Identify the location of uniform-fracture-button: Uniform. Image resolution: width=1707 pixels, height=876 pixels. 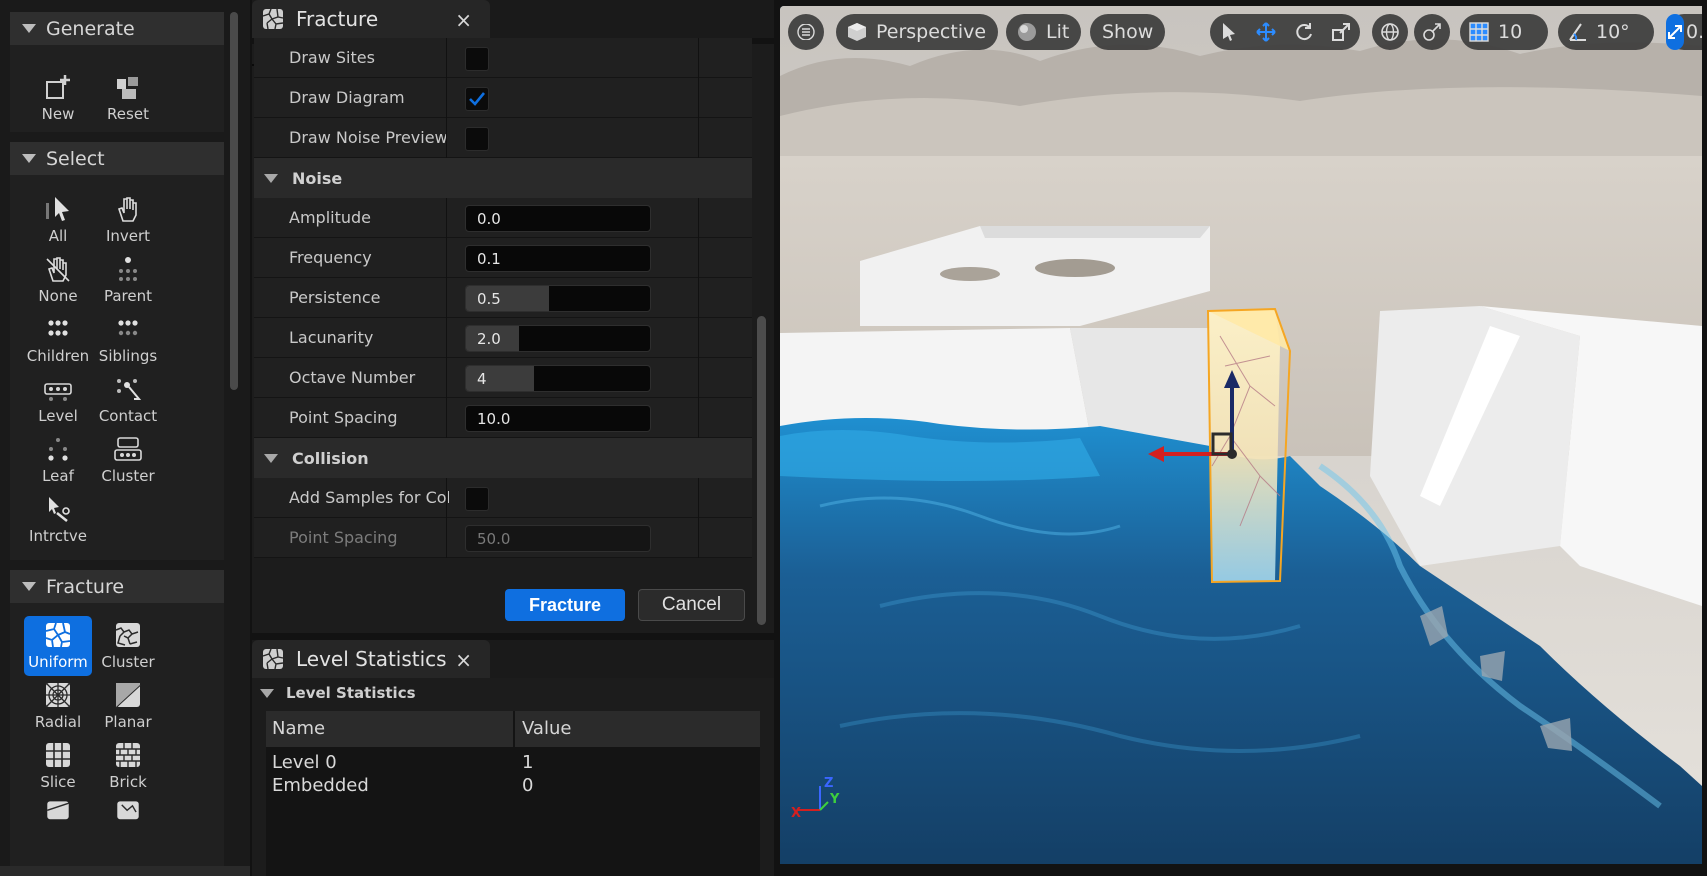
(58, 646).